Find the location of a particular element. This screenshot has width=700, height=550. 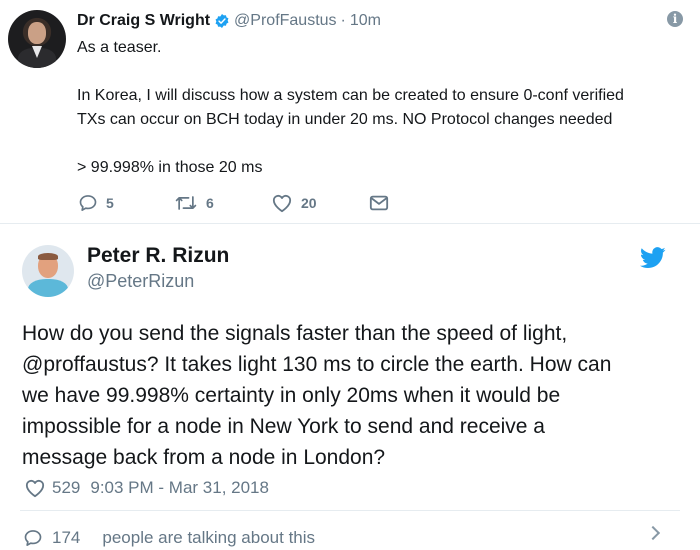

author-handle: @PeterRizun is located at coordinates (140, 281).